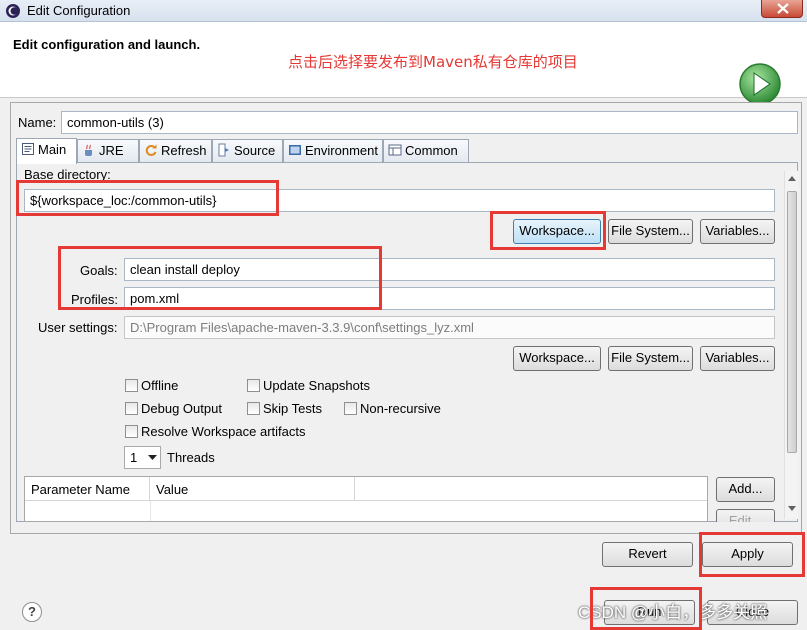 The height and width of the screenshot is (630, 807). Describe the element at coordinates (142, 457) in the screenshot. I see `threads-select: 1` at that location.